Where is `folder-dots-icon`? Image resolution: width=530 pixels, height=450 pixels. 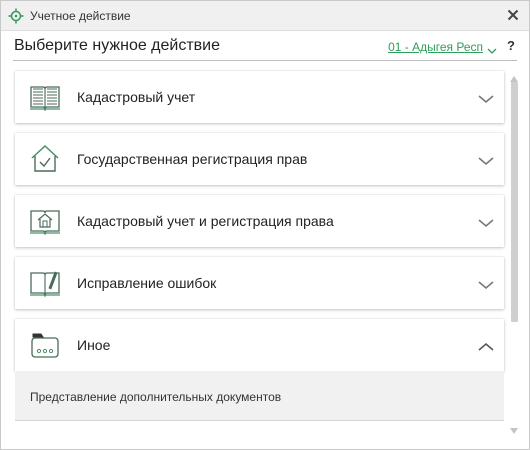 folder-dots-icon is located at coordinates (45, 345).